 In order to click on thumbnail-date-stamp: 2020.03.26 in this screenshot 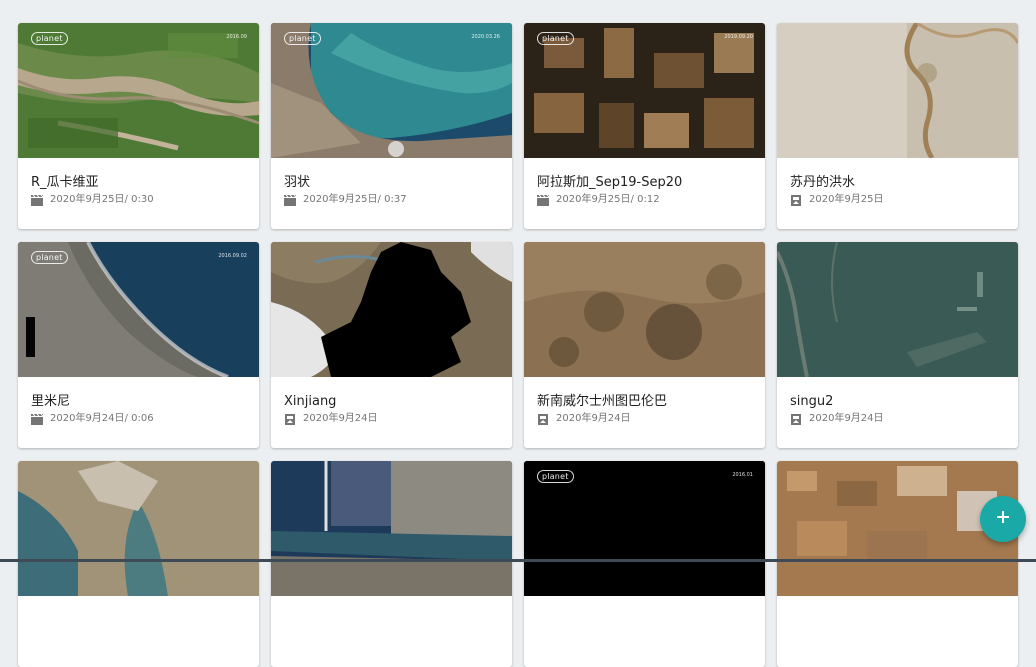, I will do `click(485, 37)`.